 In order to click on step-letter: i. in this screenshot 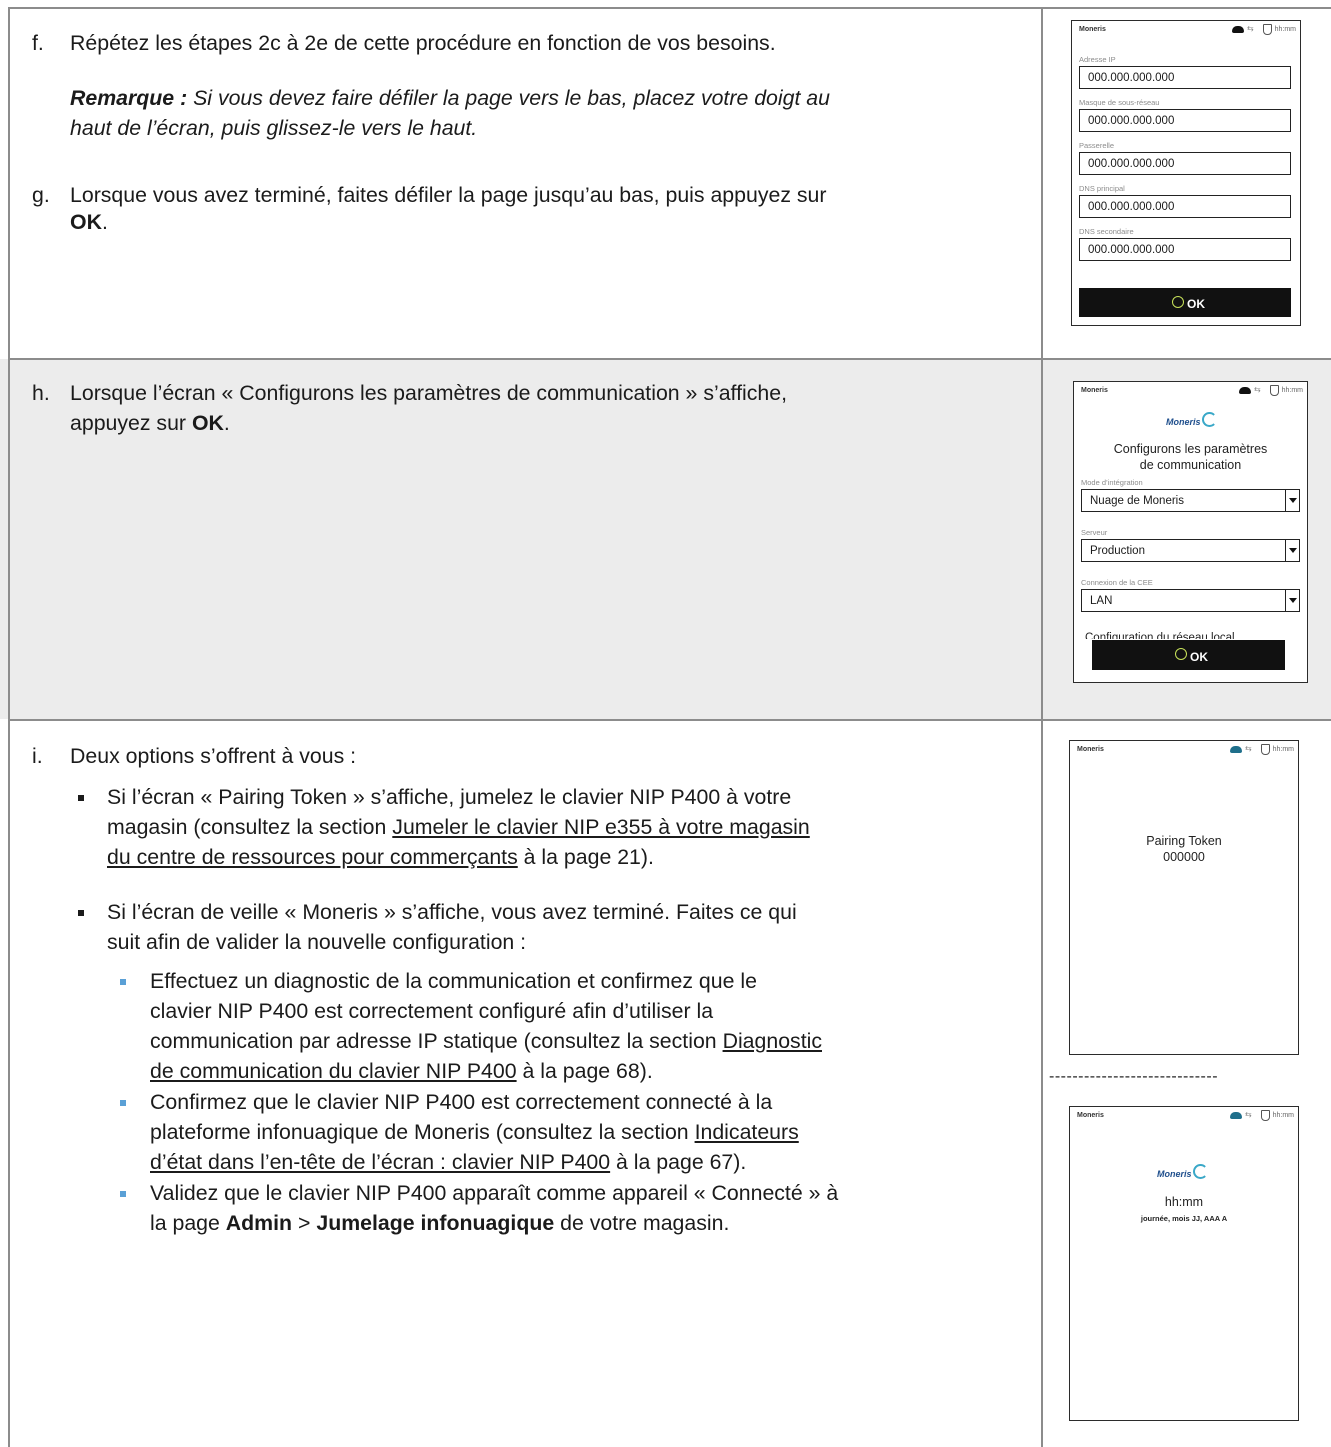, I will do `click(37, 756)`.